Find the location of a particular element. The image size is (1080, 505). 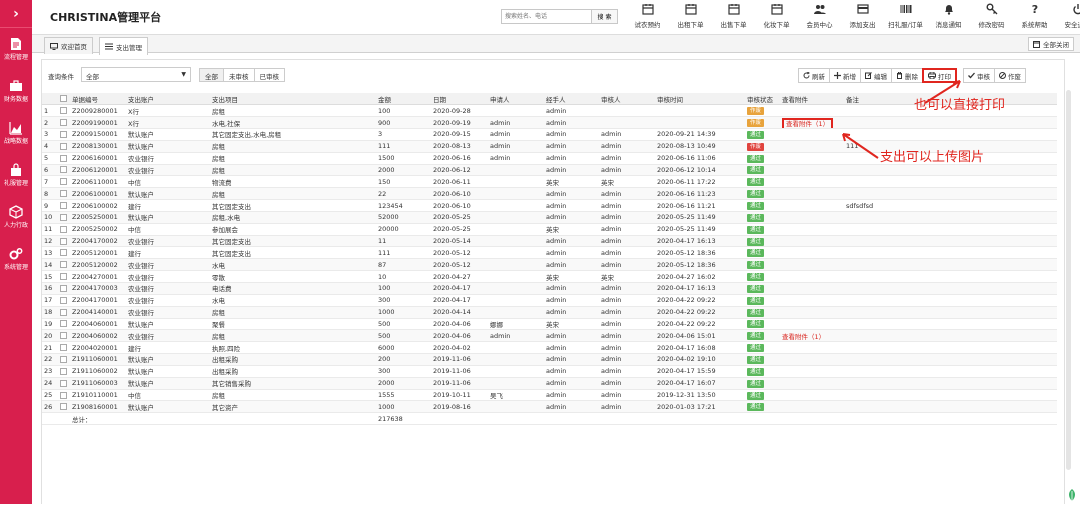

refresh-button: 刷新 is located at coordinates (814, 75).